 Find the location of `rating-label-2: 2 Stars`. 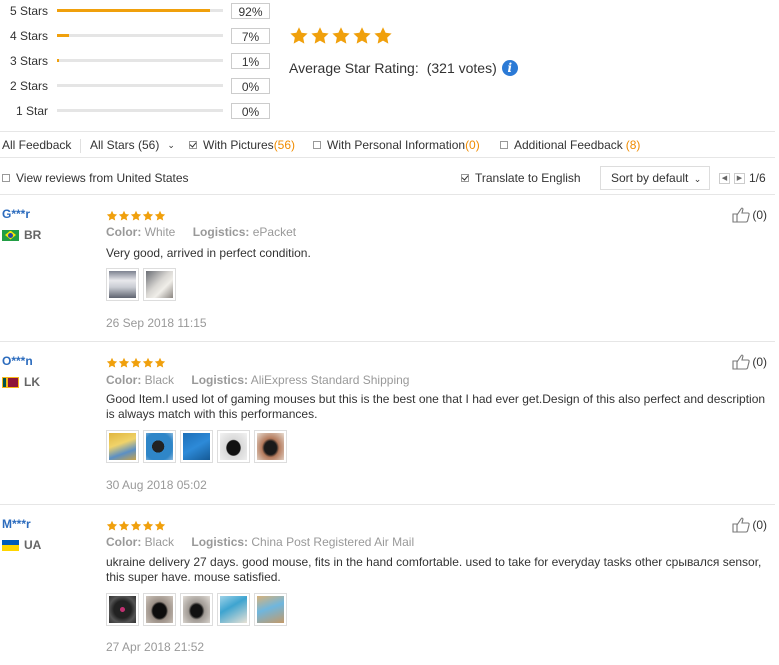

rating-label-2: 2 Stars is located at coordinates (24, 86).